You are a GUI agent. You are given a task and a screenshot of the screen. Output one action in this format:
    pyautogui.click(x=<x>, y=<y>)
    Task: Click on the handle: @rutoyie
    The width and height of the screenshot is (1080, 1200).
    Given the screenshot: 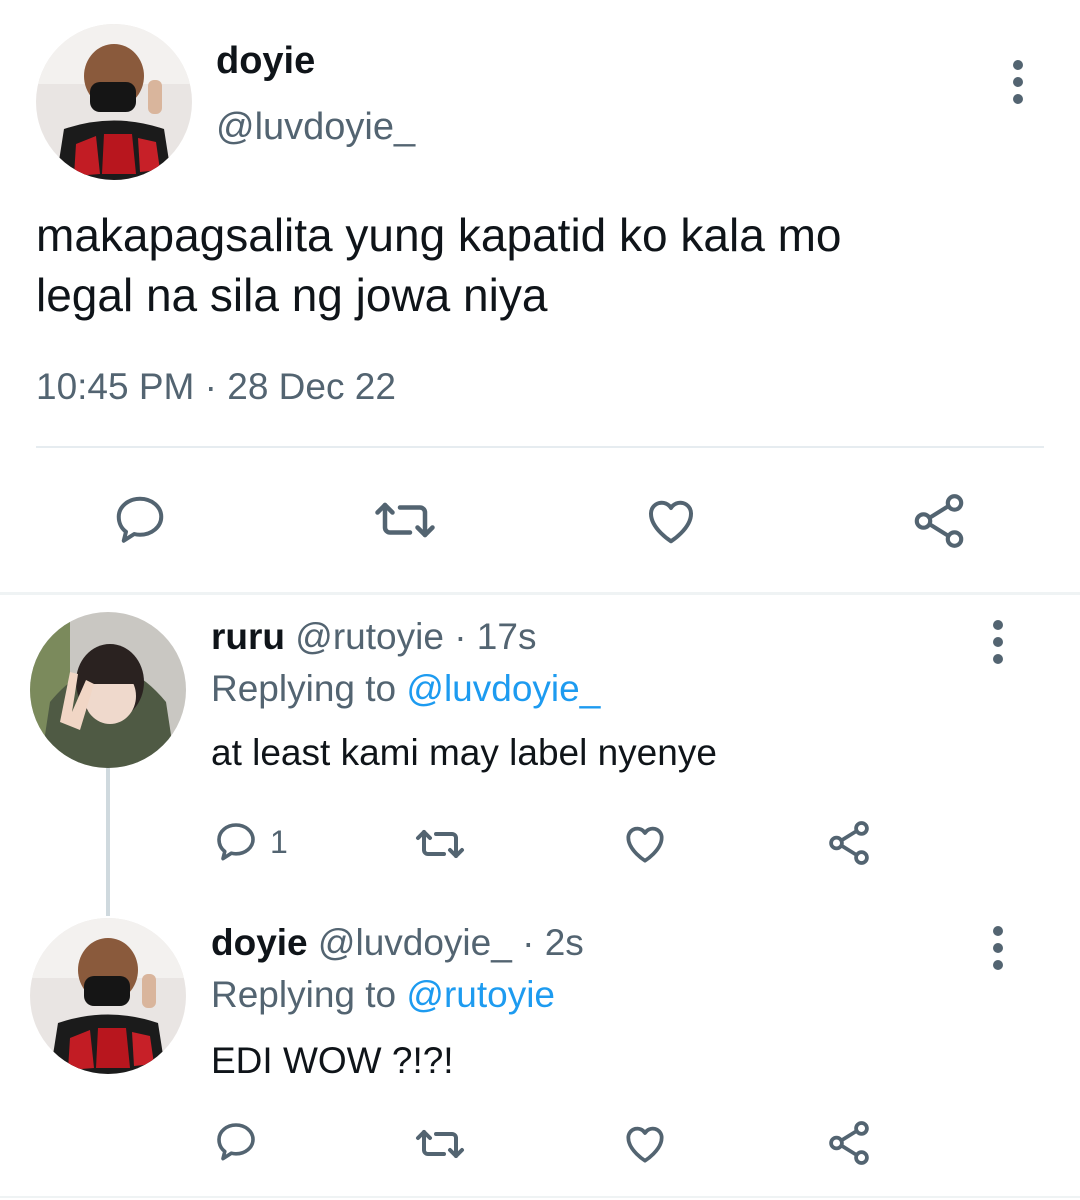 What is the action you would take?
    pyautogui.click(x=369, y=636)
    